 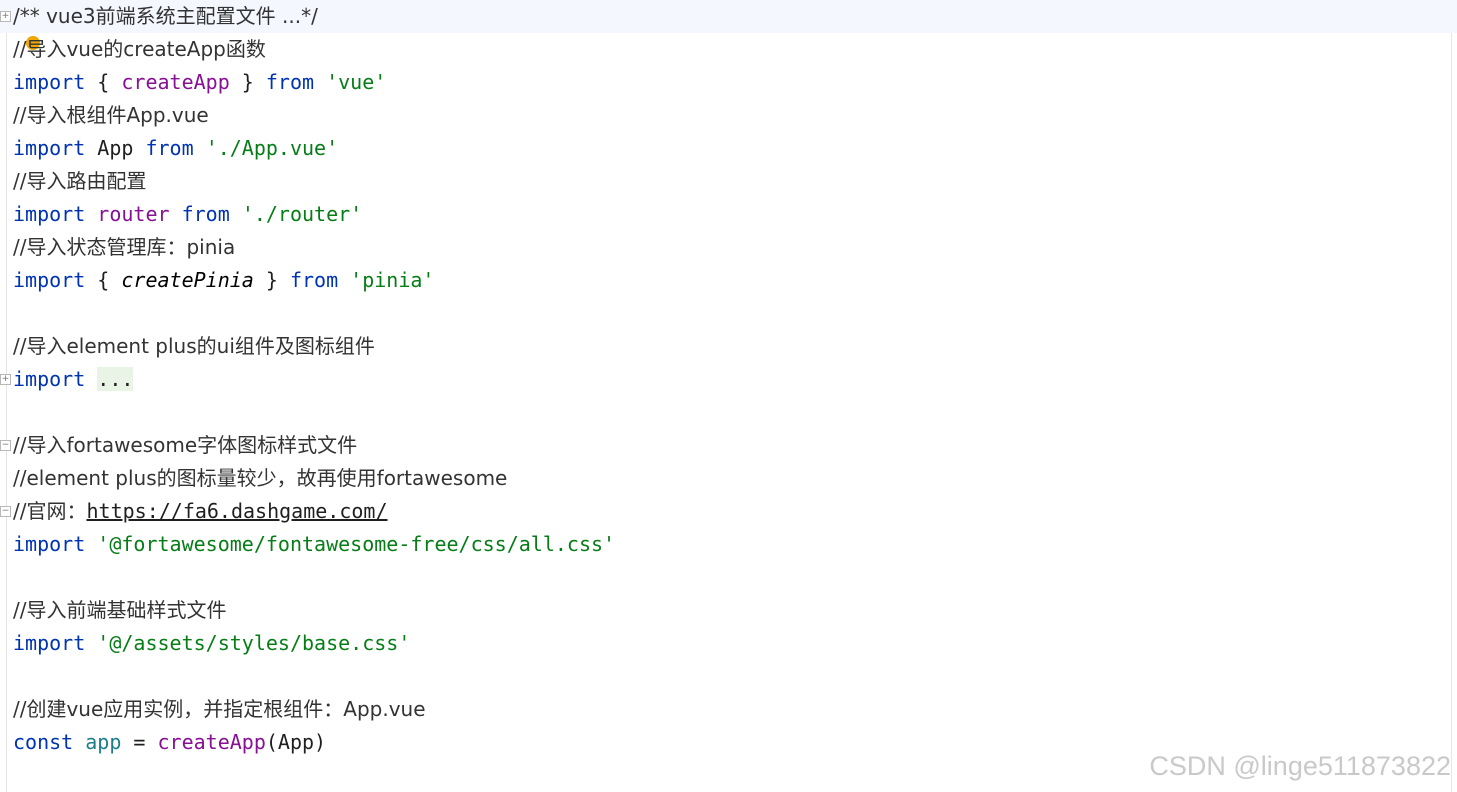 I want to click on code-token: //导入fortawesome字体图标样式文件, so click(x=185, y=445).